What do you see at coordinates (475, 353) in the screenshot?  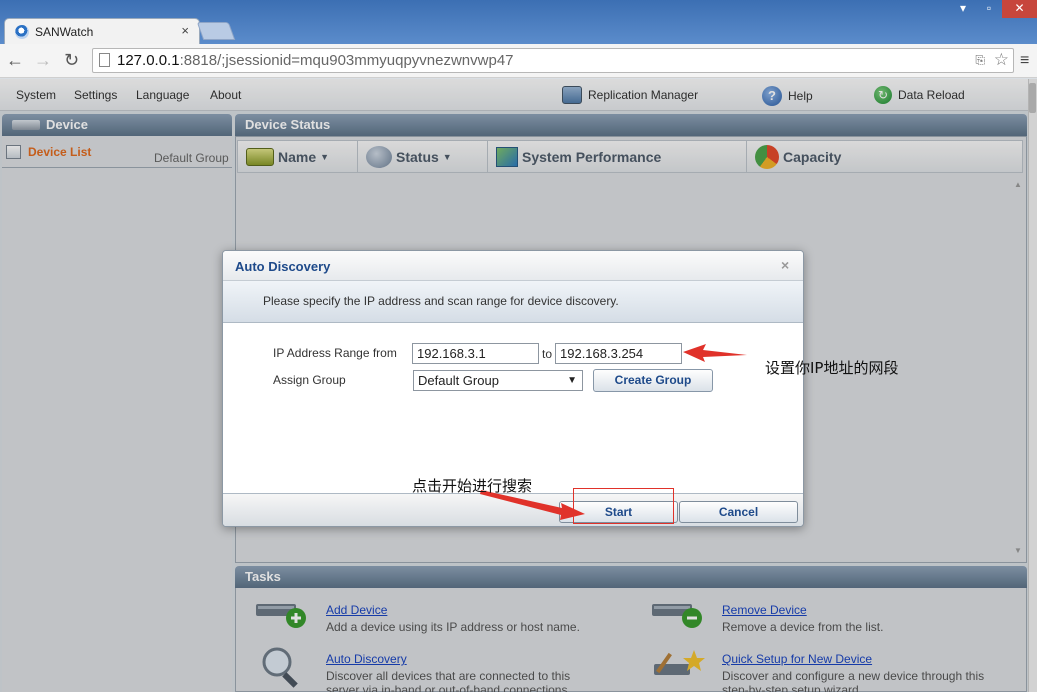 I see `ip-from-input` at bounding box center [475, 353].